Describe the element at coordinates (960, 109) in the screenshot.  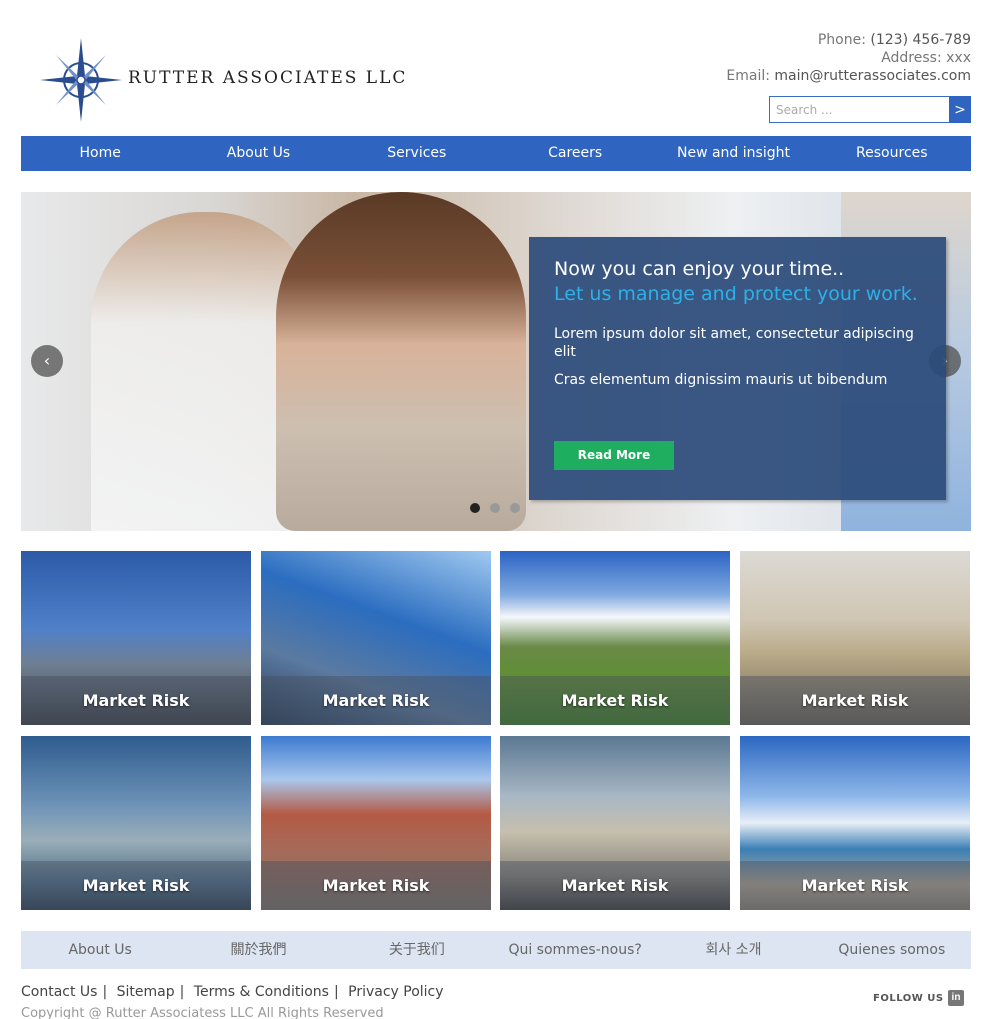
I see `search-button: >` at that location.